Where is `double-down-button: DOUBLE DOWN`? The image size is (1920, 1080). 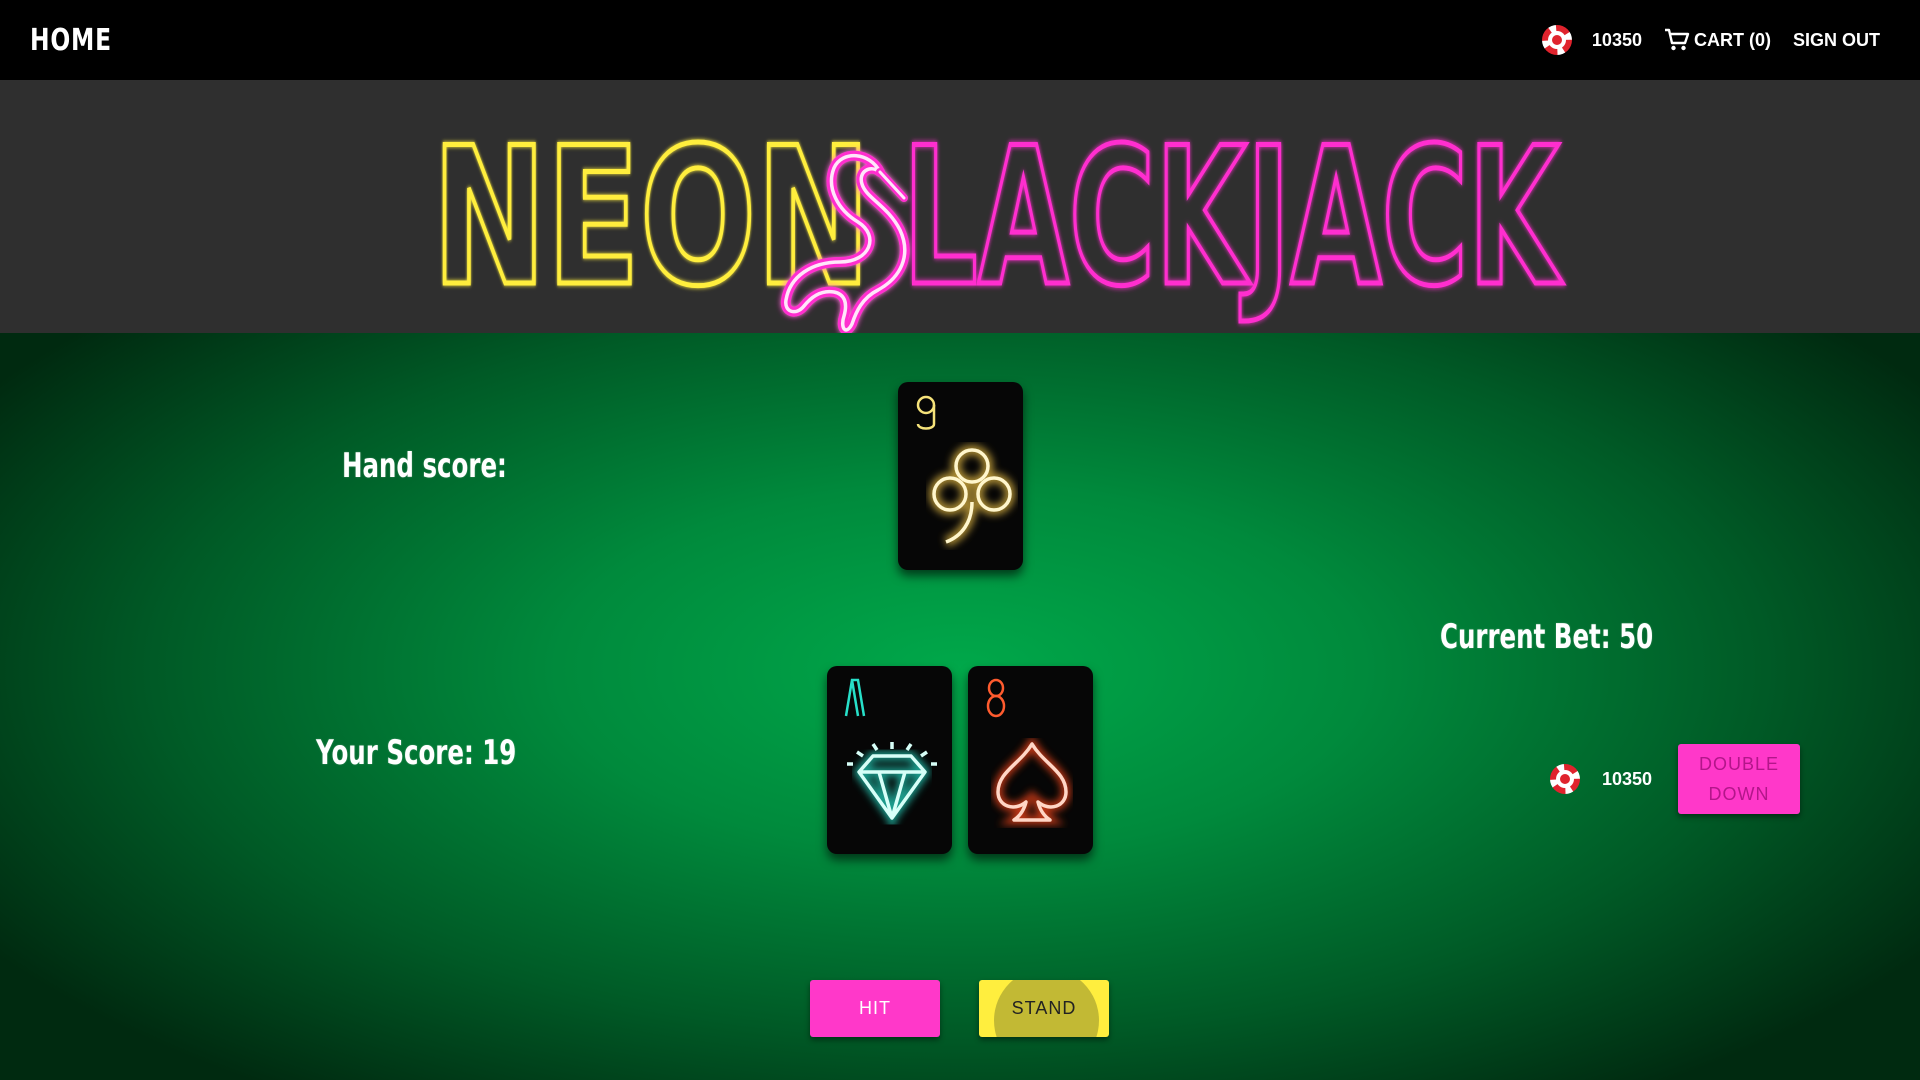 double-down-button: DOUBLE DOWN is located at coordinates (1739, 779).